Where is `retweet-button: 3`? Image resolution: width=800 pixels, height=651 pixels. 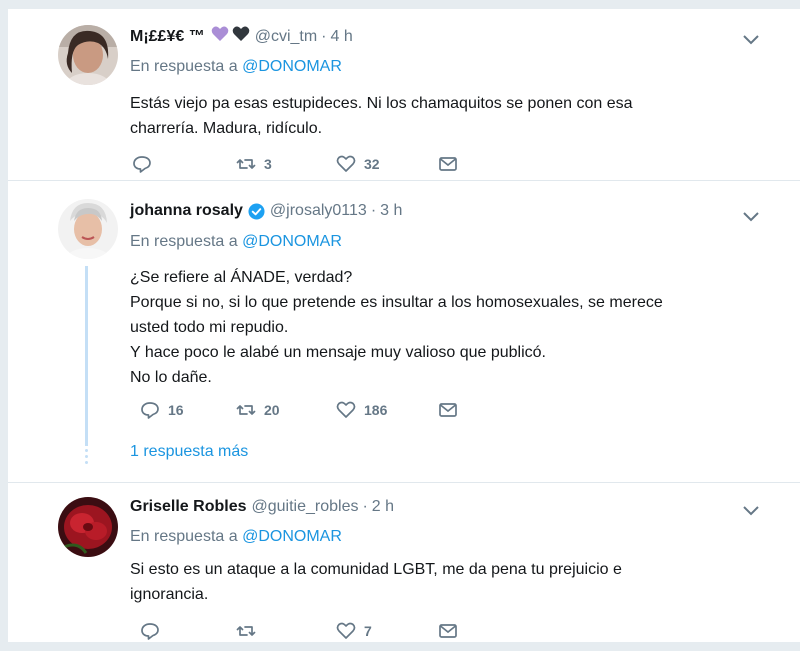
retweet-button: 3 is located at coordinates (254, 164).